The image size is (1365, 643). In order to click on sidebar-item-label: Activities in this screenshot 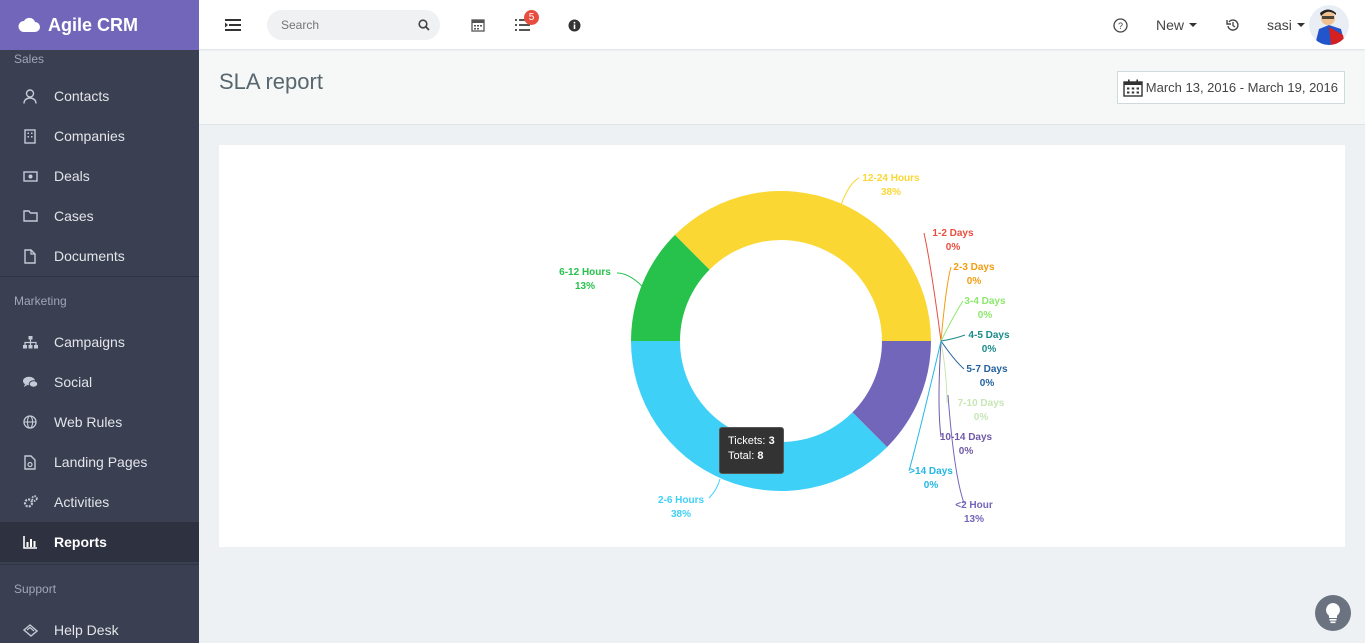, I will do `click(82, 502)`.